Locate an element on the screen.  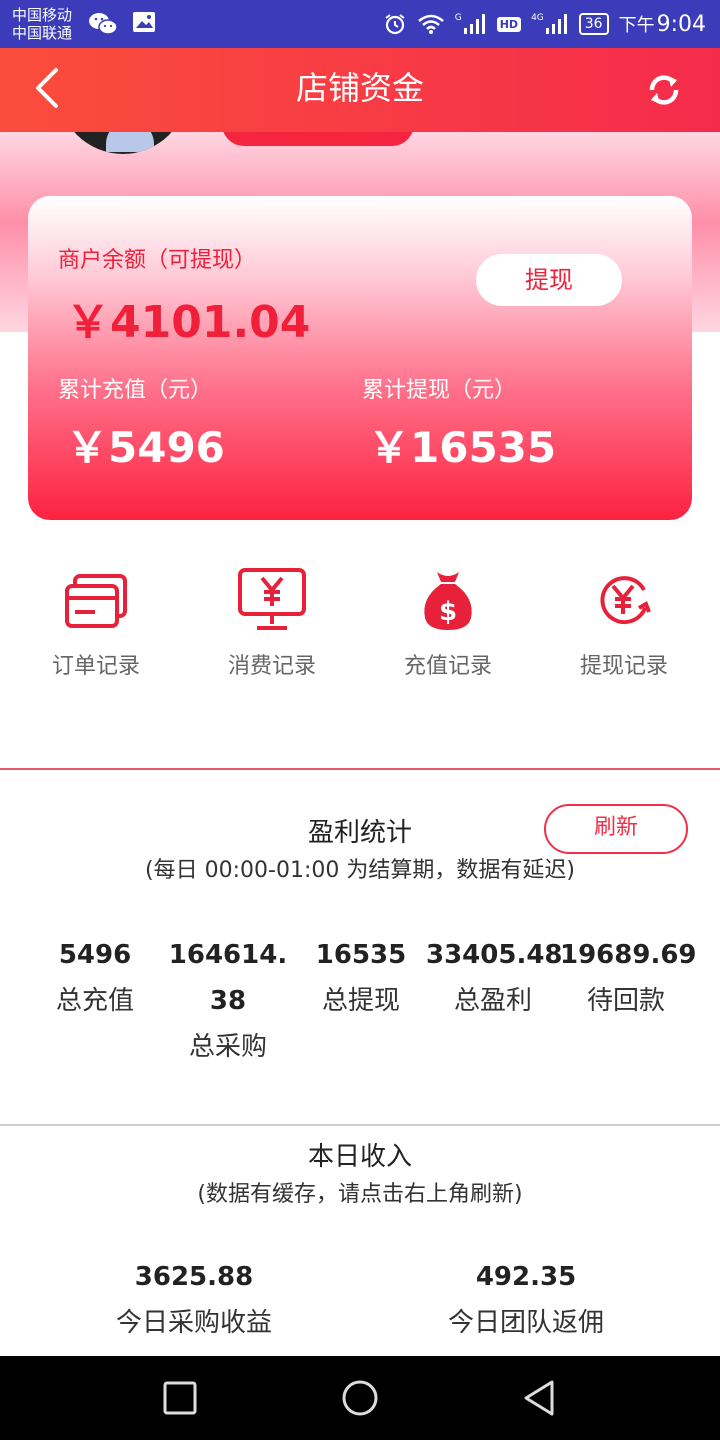
page-title: 店铺资金 is located at coordinates (359, 88).